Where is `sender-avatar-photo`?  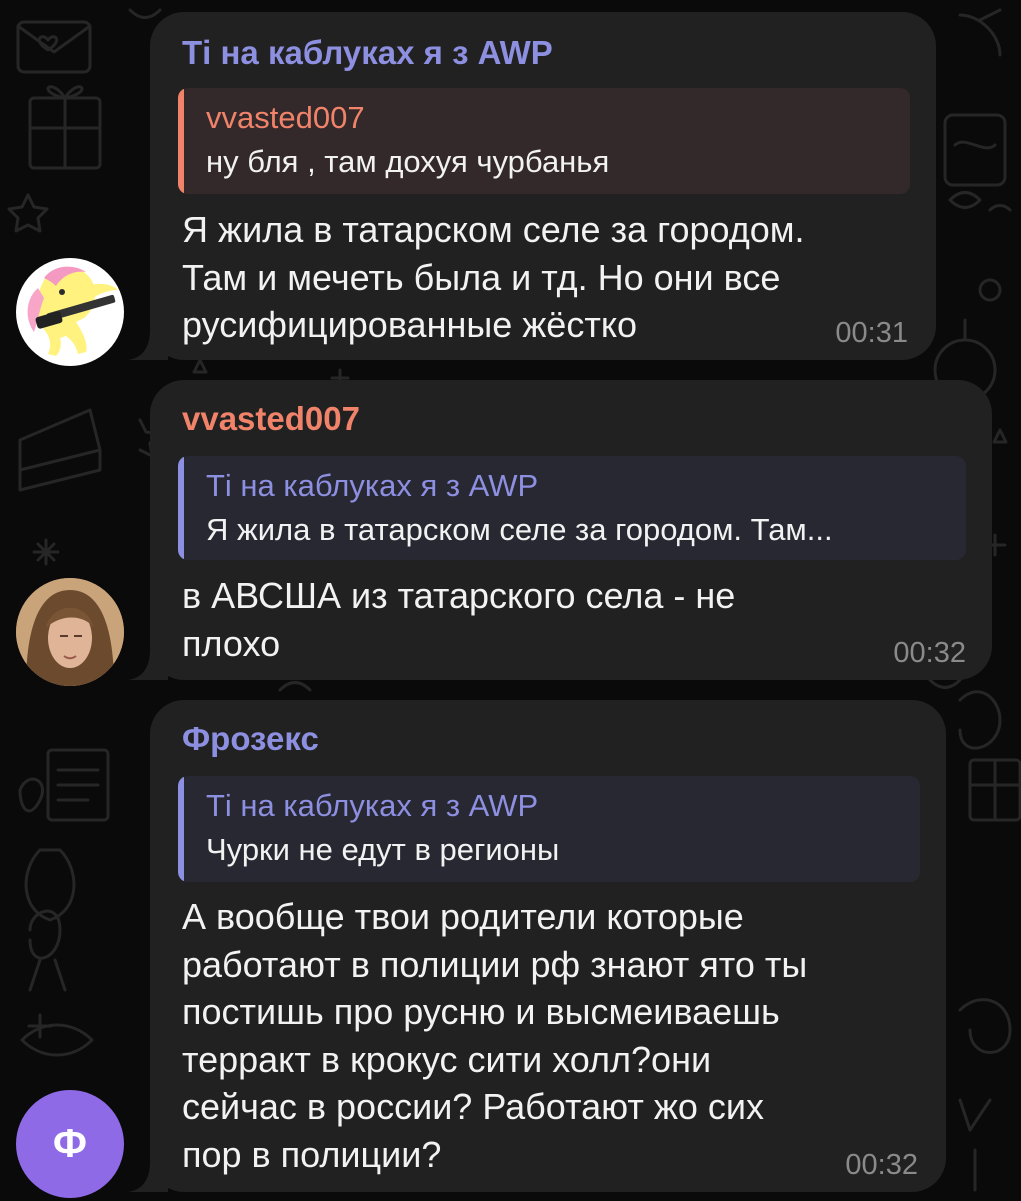
sender-avatar-photo is located at coordinates (70, 632).